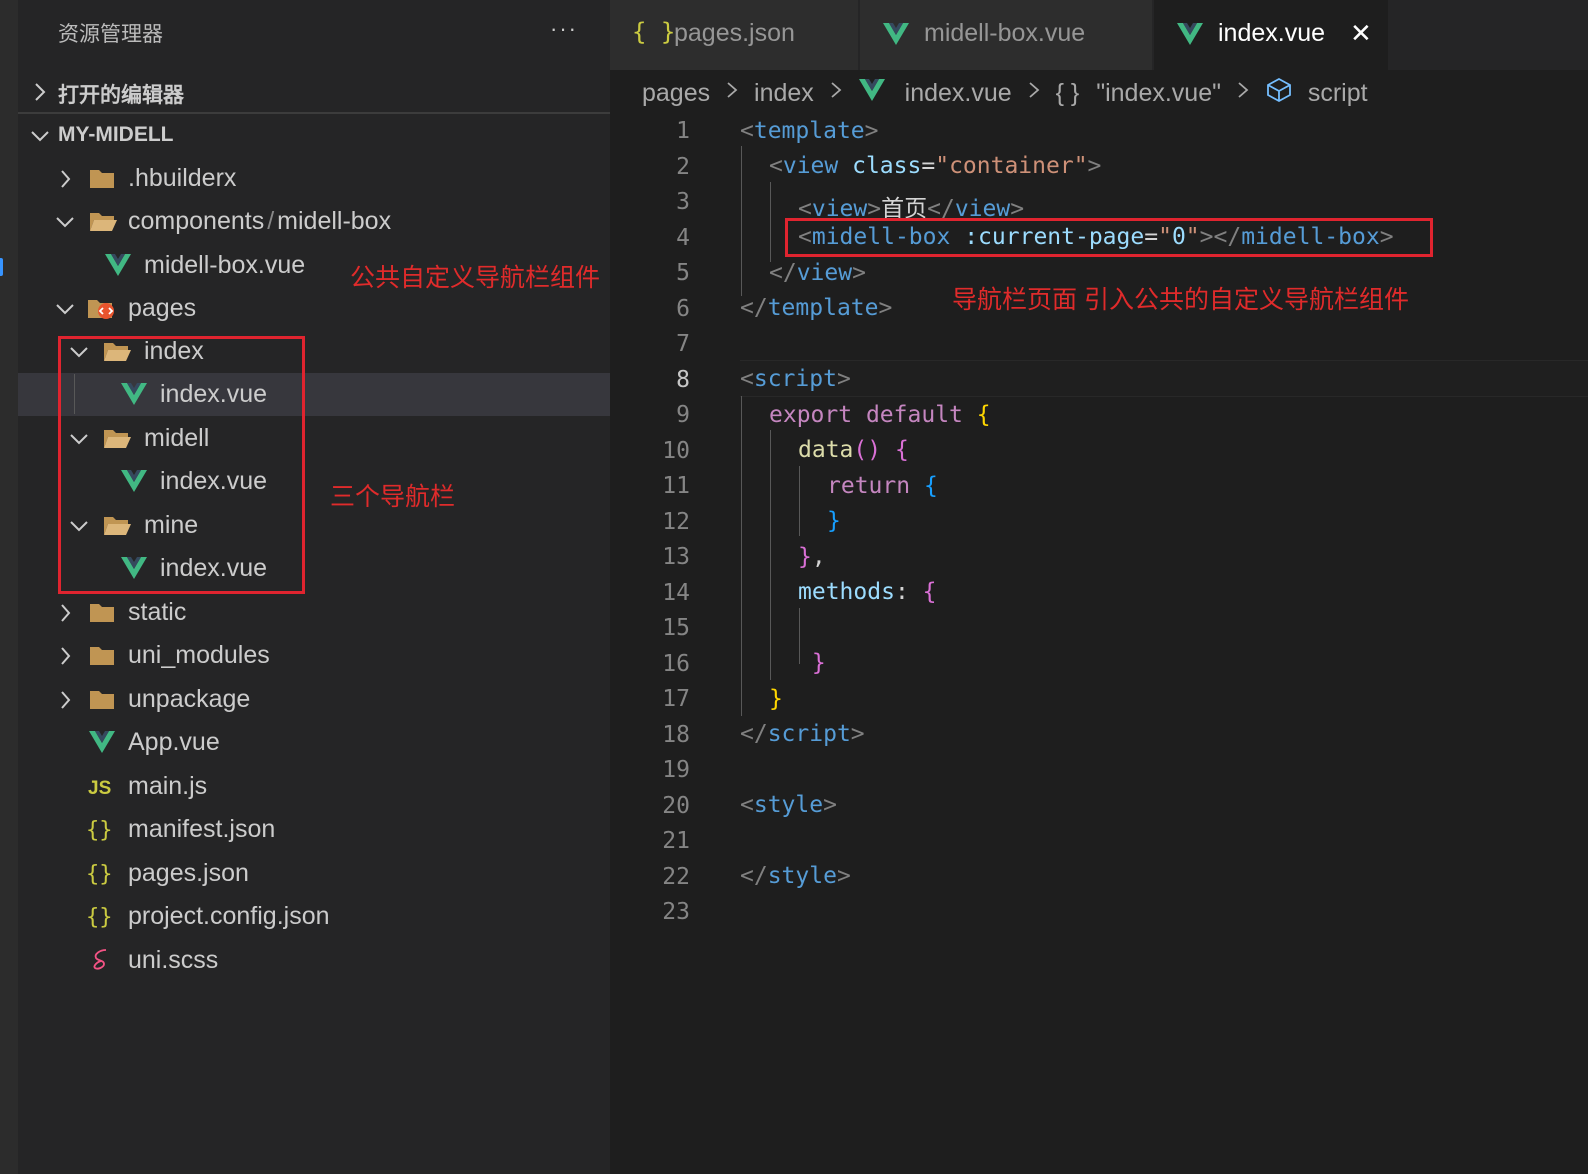 The image size is (1588, 1174). I want to click on breadcrumb-object: "index.vue", so click(1158, 93).